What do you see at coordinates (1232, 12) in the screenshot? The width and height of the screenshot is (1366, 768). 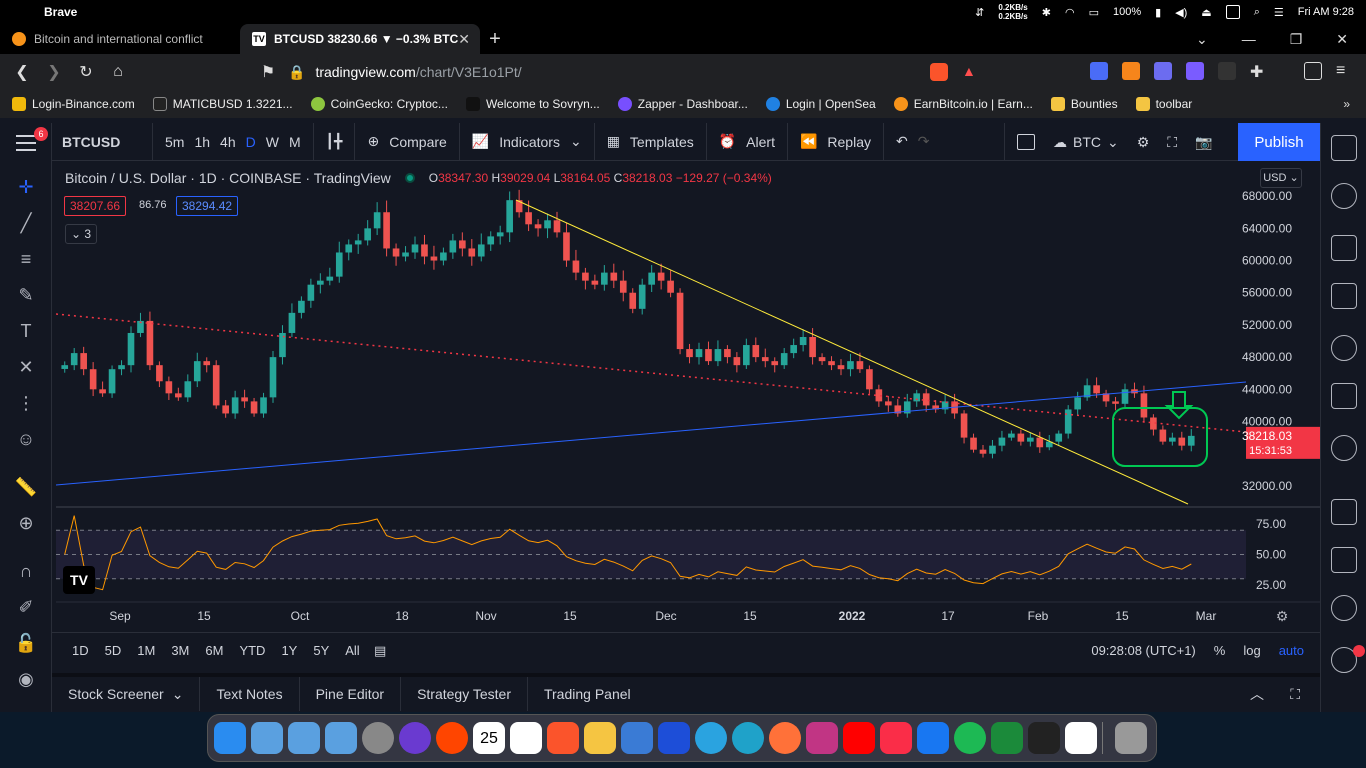 I see `user-icon` at bounding box center [1232, 12].